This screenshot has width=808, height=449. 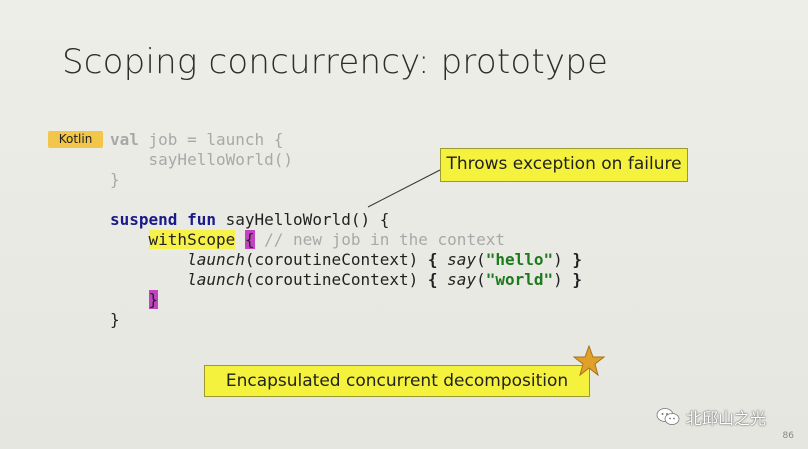 What do you see at coordinates (668, 416) in the screenshot?
I see `wechat-icon` at bounding box center [668, 416].